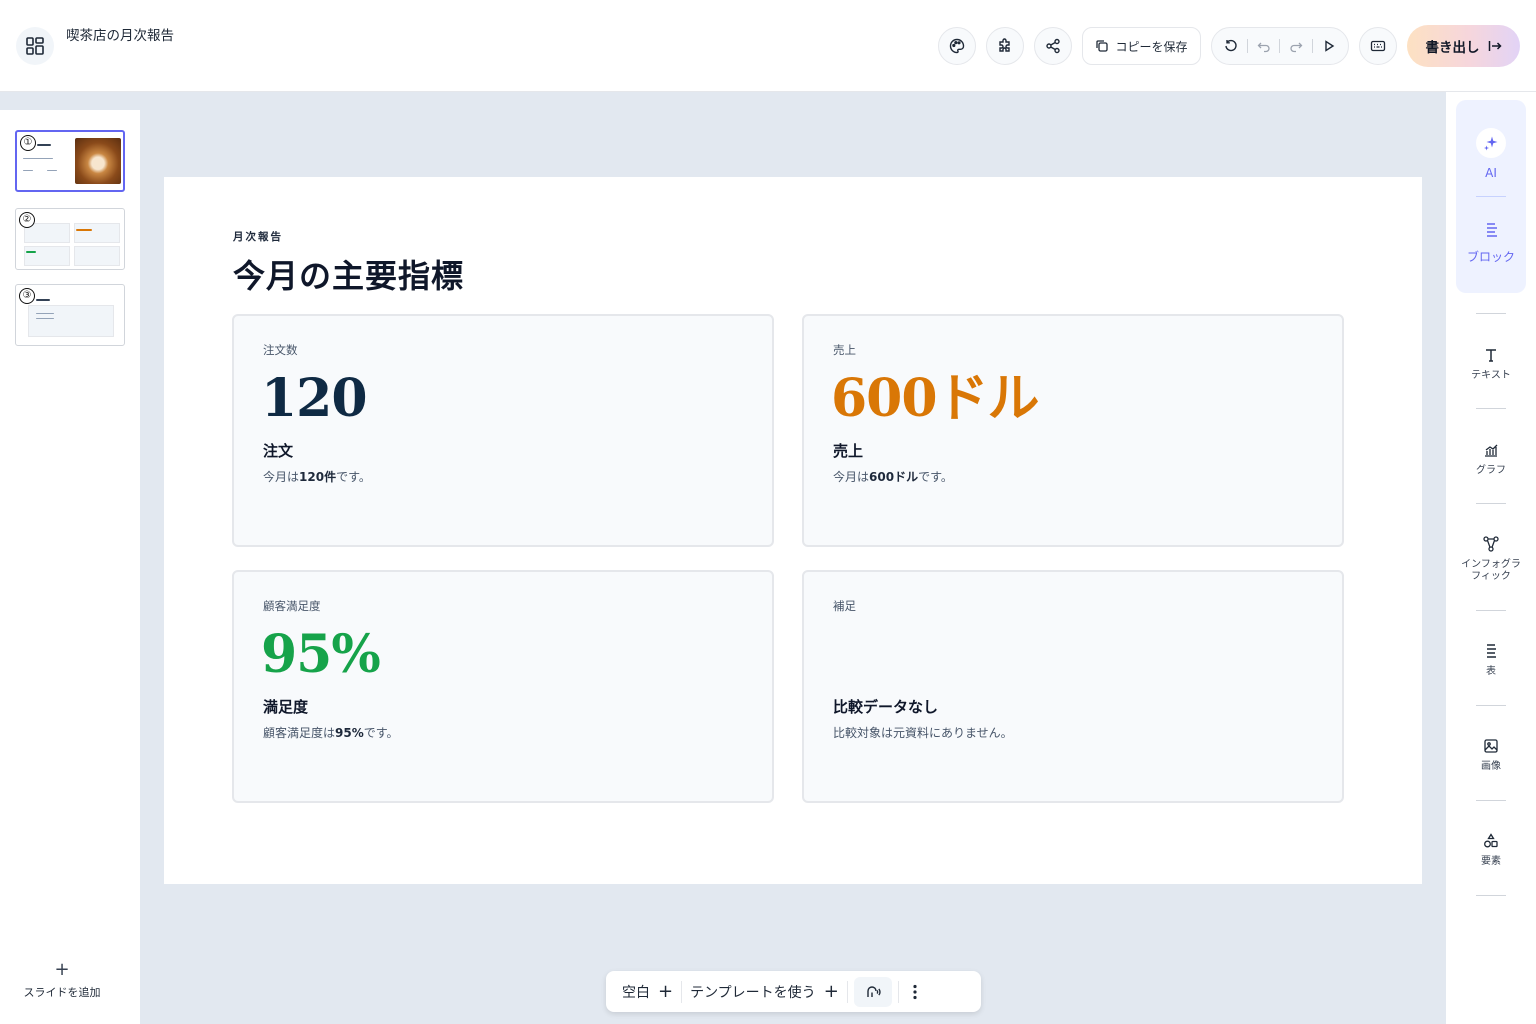  What do you see at coordinates (503, 686) in the screenshot?
I see `metric-card-satisfaction: 顧客満足度 95% 満足度 顧客満足度は95%です。` at bounding box center [503, 686].